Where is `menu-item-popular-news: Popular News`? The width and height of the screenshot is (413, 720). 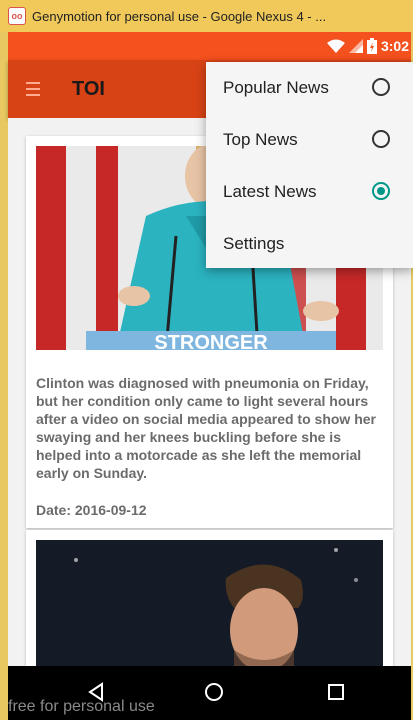
menu-item-popular-news: Popular News is located at coordinates (309, 88).